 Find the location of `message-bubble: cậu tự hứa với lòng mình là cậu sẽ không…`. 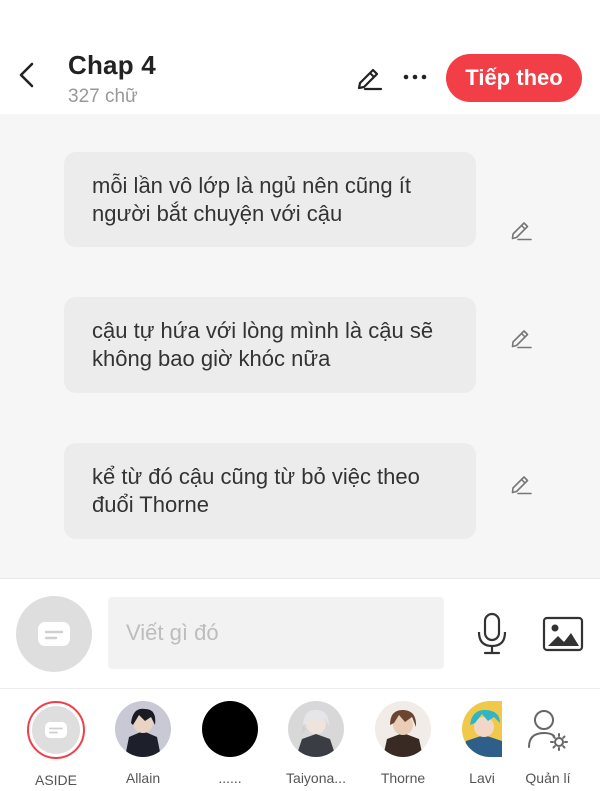

message-bubble: cậu tự hứa với lòng mình là cậu sẽ không… is located at coordinates (270, 345).